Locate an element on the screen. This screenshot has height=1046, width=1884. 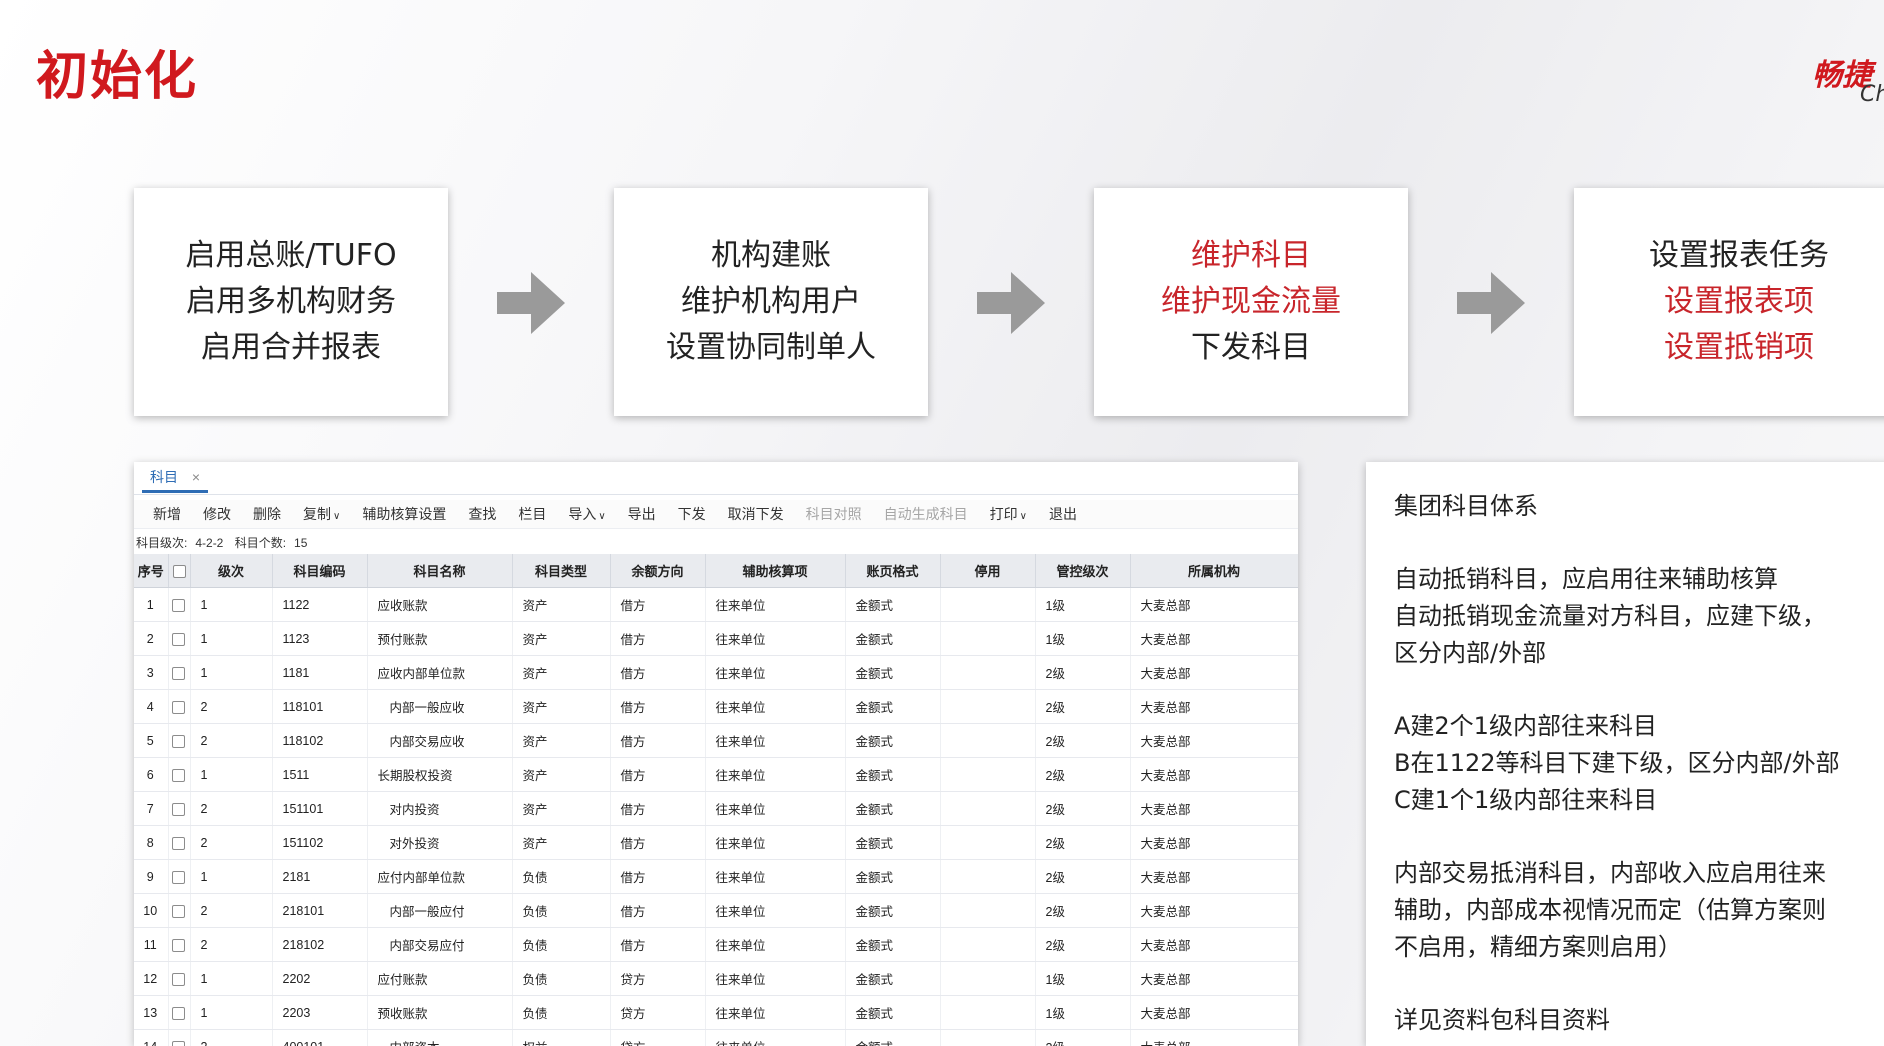
toolbar-button: 辅助核算设置 is located at coordinates (404, 514).